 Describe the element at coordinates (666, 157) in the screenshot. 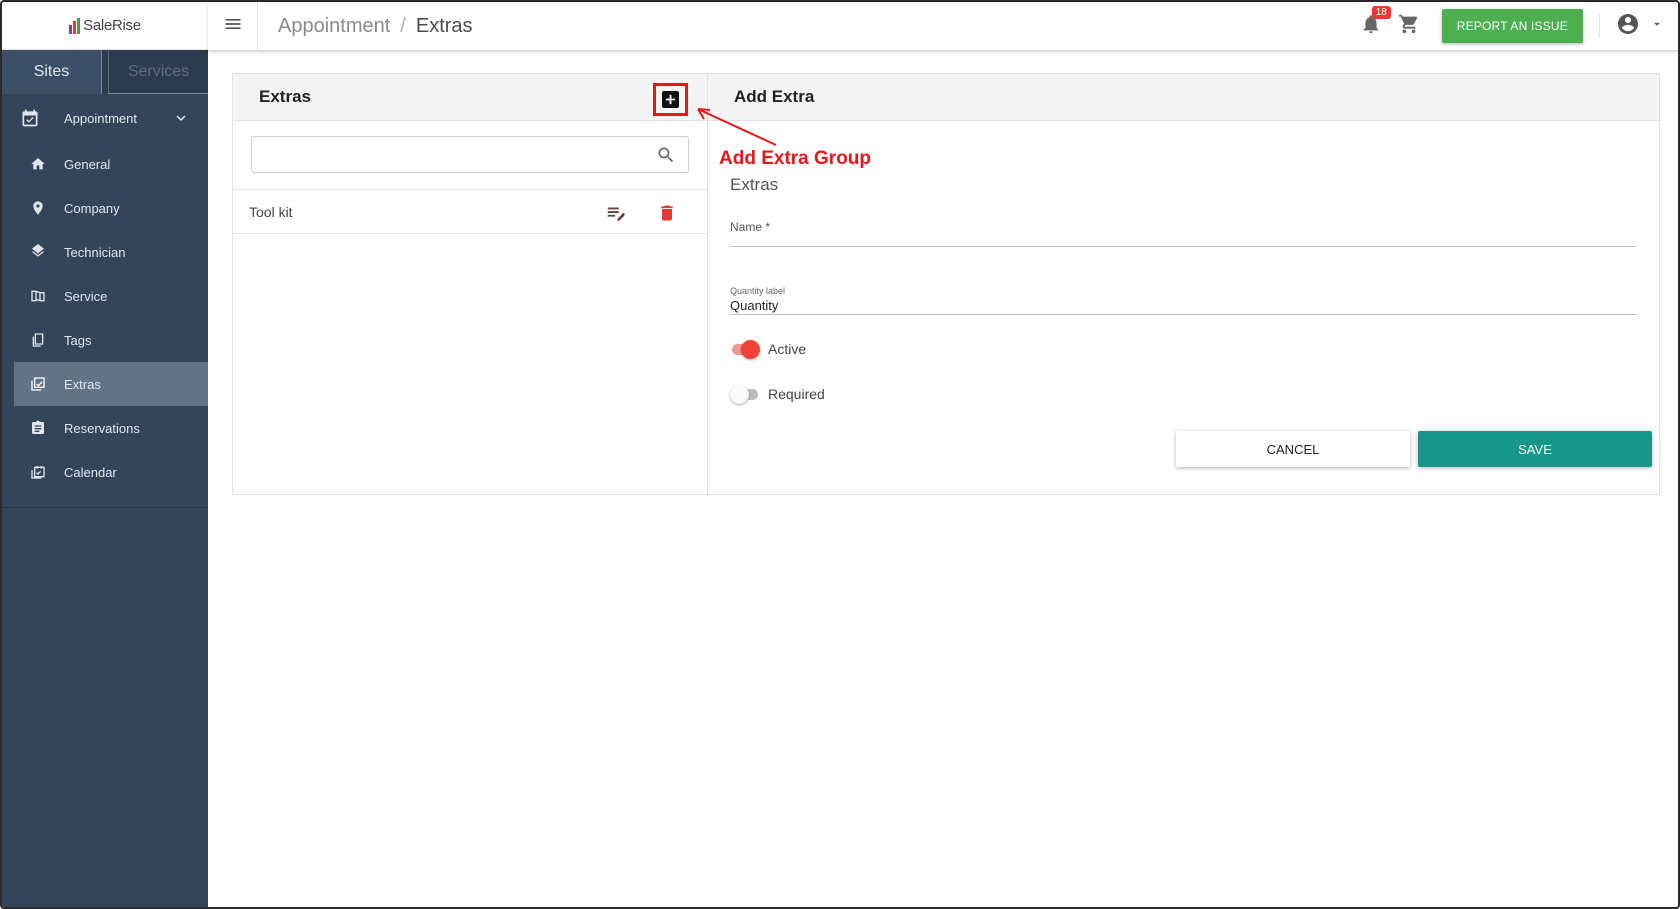

I see `search-icon` at that location.